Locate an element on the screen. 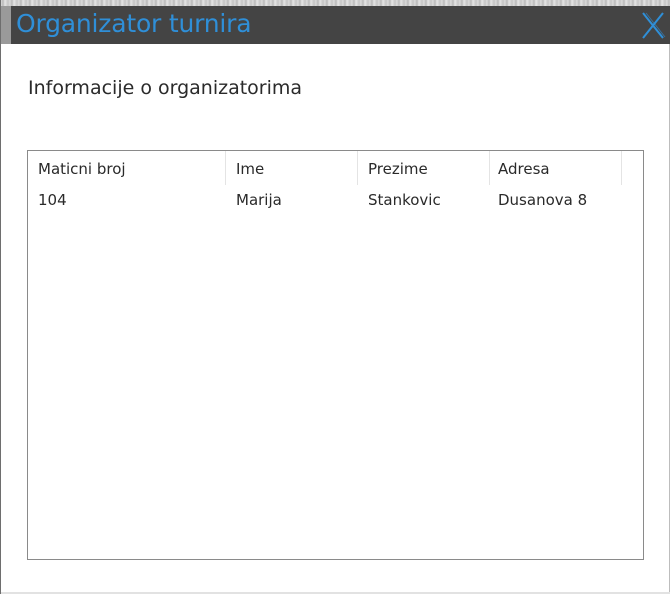 This screenshot has height=594, width=670. cell-prezime: Stankovic is located at coordinates (404, 200).